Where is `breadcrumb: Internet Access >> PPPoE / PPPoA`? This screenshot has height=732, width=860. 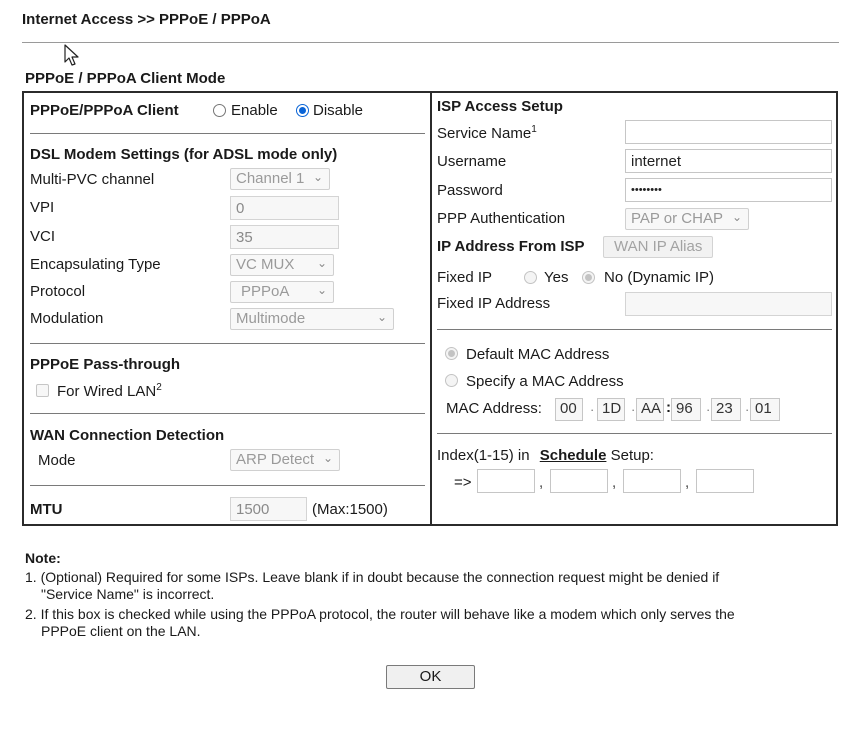 breadcrumb: Internet Access >> PPPoE / PPPoA is located at coordinates (146, 19).